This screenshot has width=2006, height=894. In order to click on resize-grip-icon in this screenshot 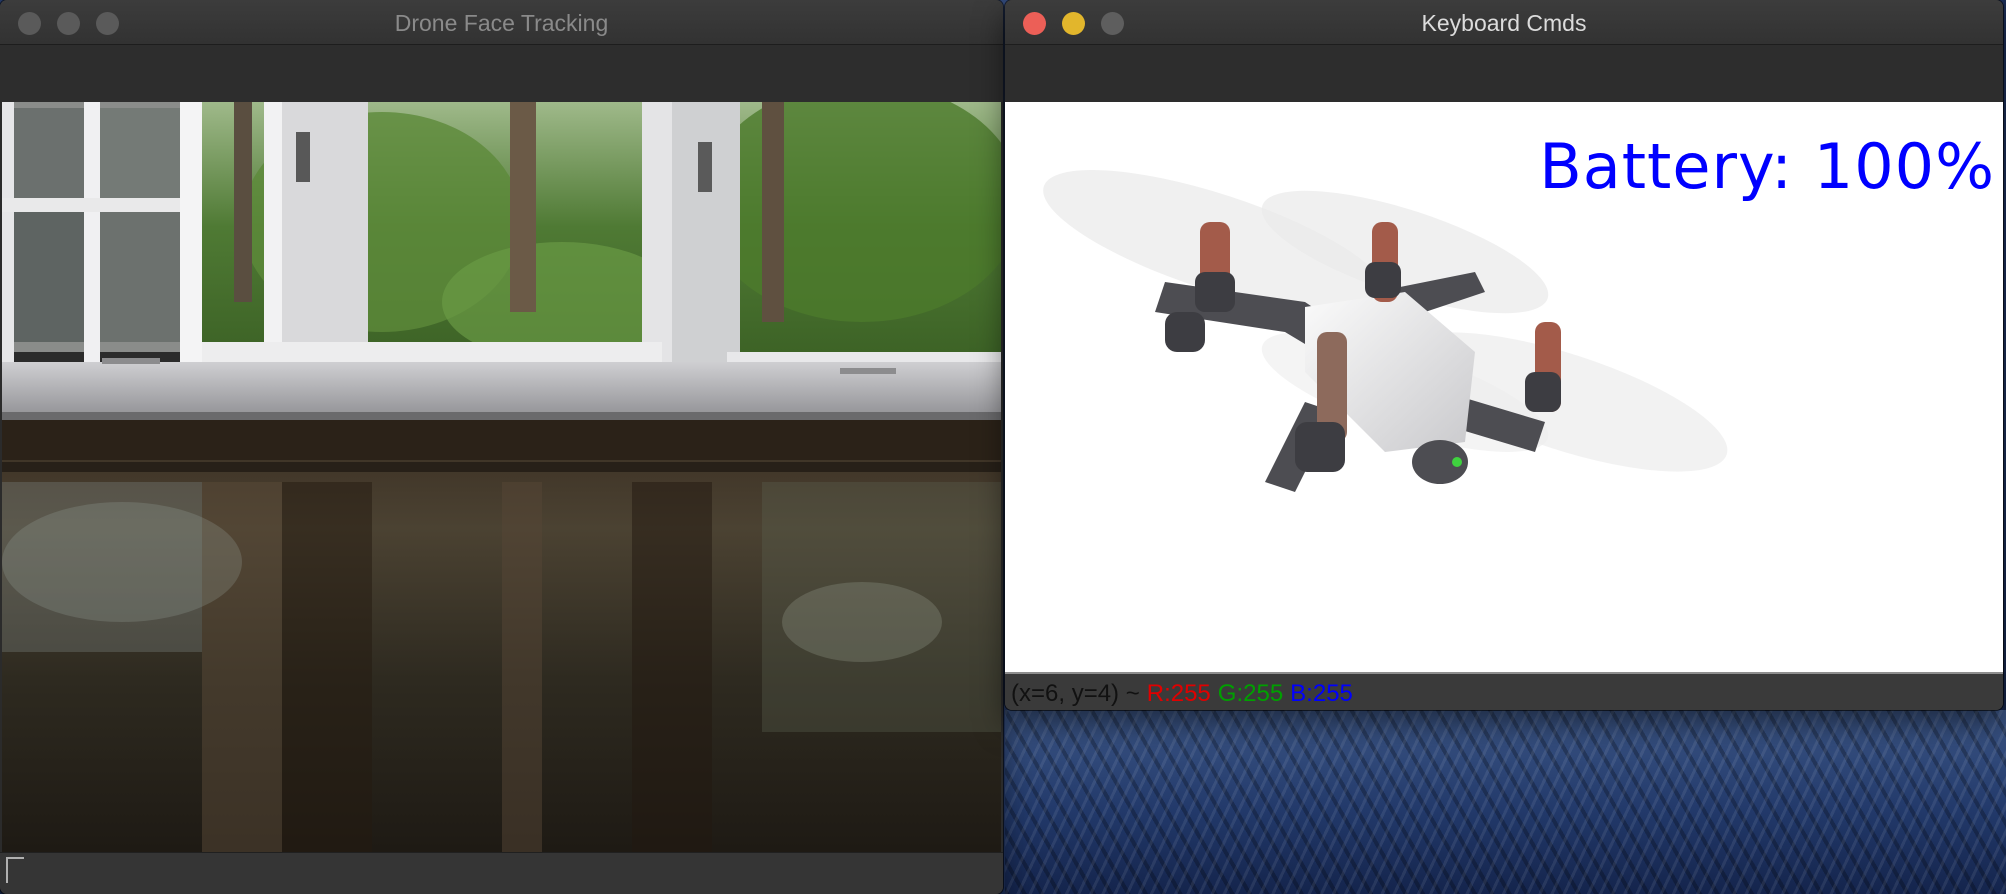, I will do `click(15, 870)`.